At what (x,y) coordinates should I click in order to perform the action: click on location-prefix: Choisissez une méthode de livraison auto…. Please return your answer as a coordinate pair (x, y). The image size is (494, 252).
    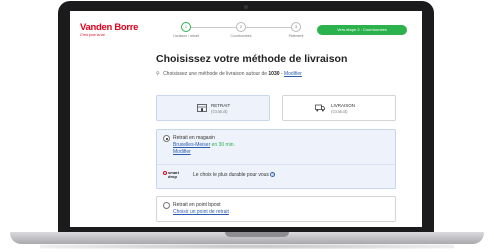
    Looking at the image, I should click on (215, 74).